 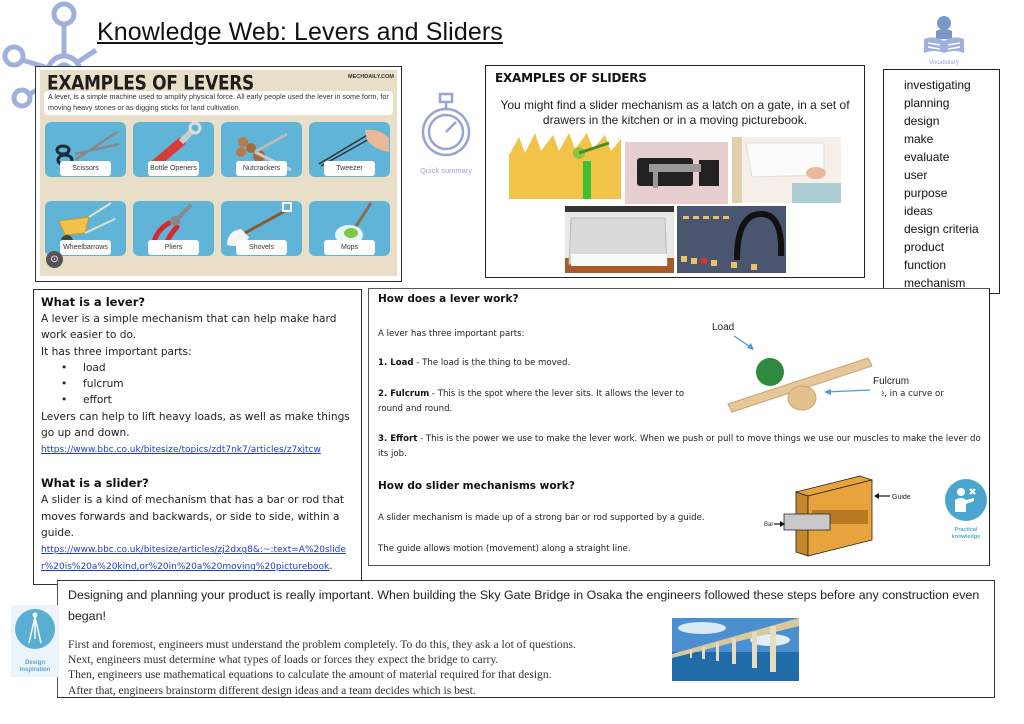 What do you see at coordinates (261, 149) in the screenshot?
I see `lever-tile-nutcracker: Nutcrackers` at bounding box center [261, 149].